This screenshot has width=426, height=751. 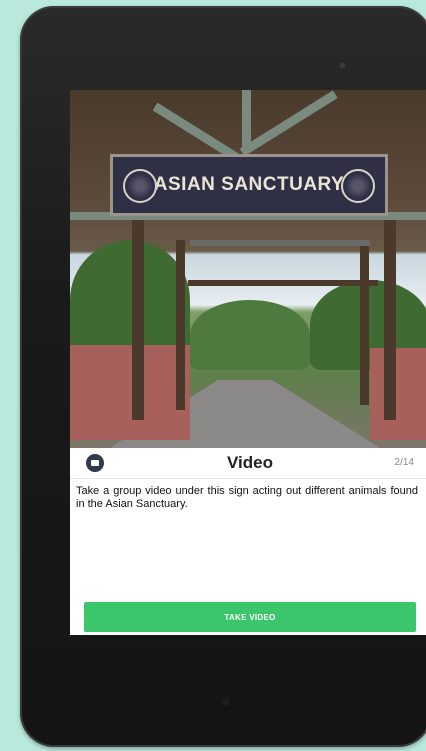 I want to click on wall-right, so click(x=398, y=394).